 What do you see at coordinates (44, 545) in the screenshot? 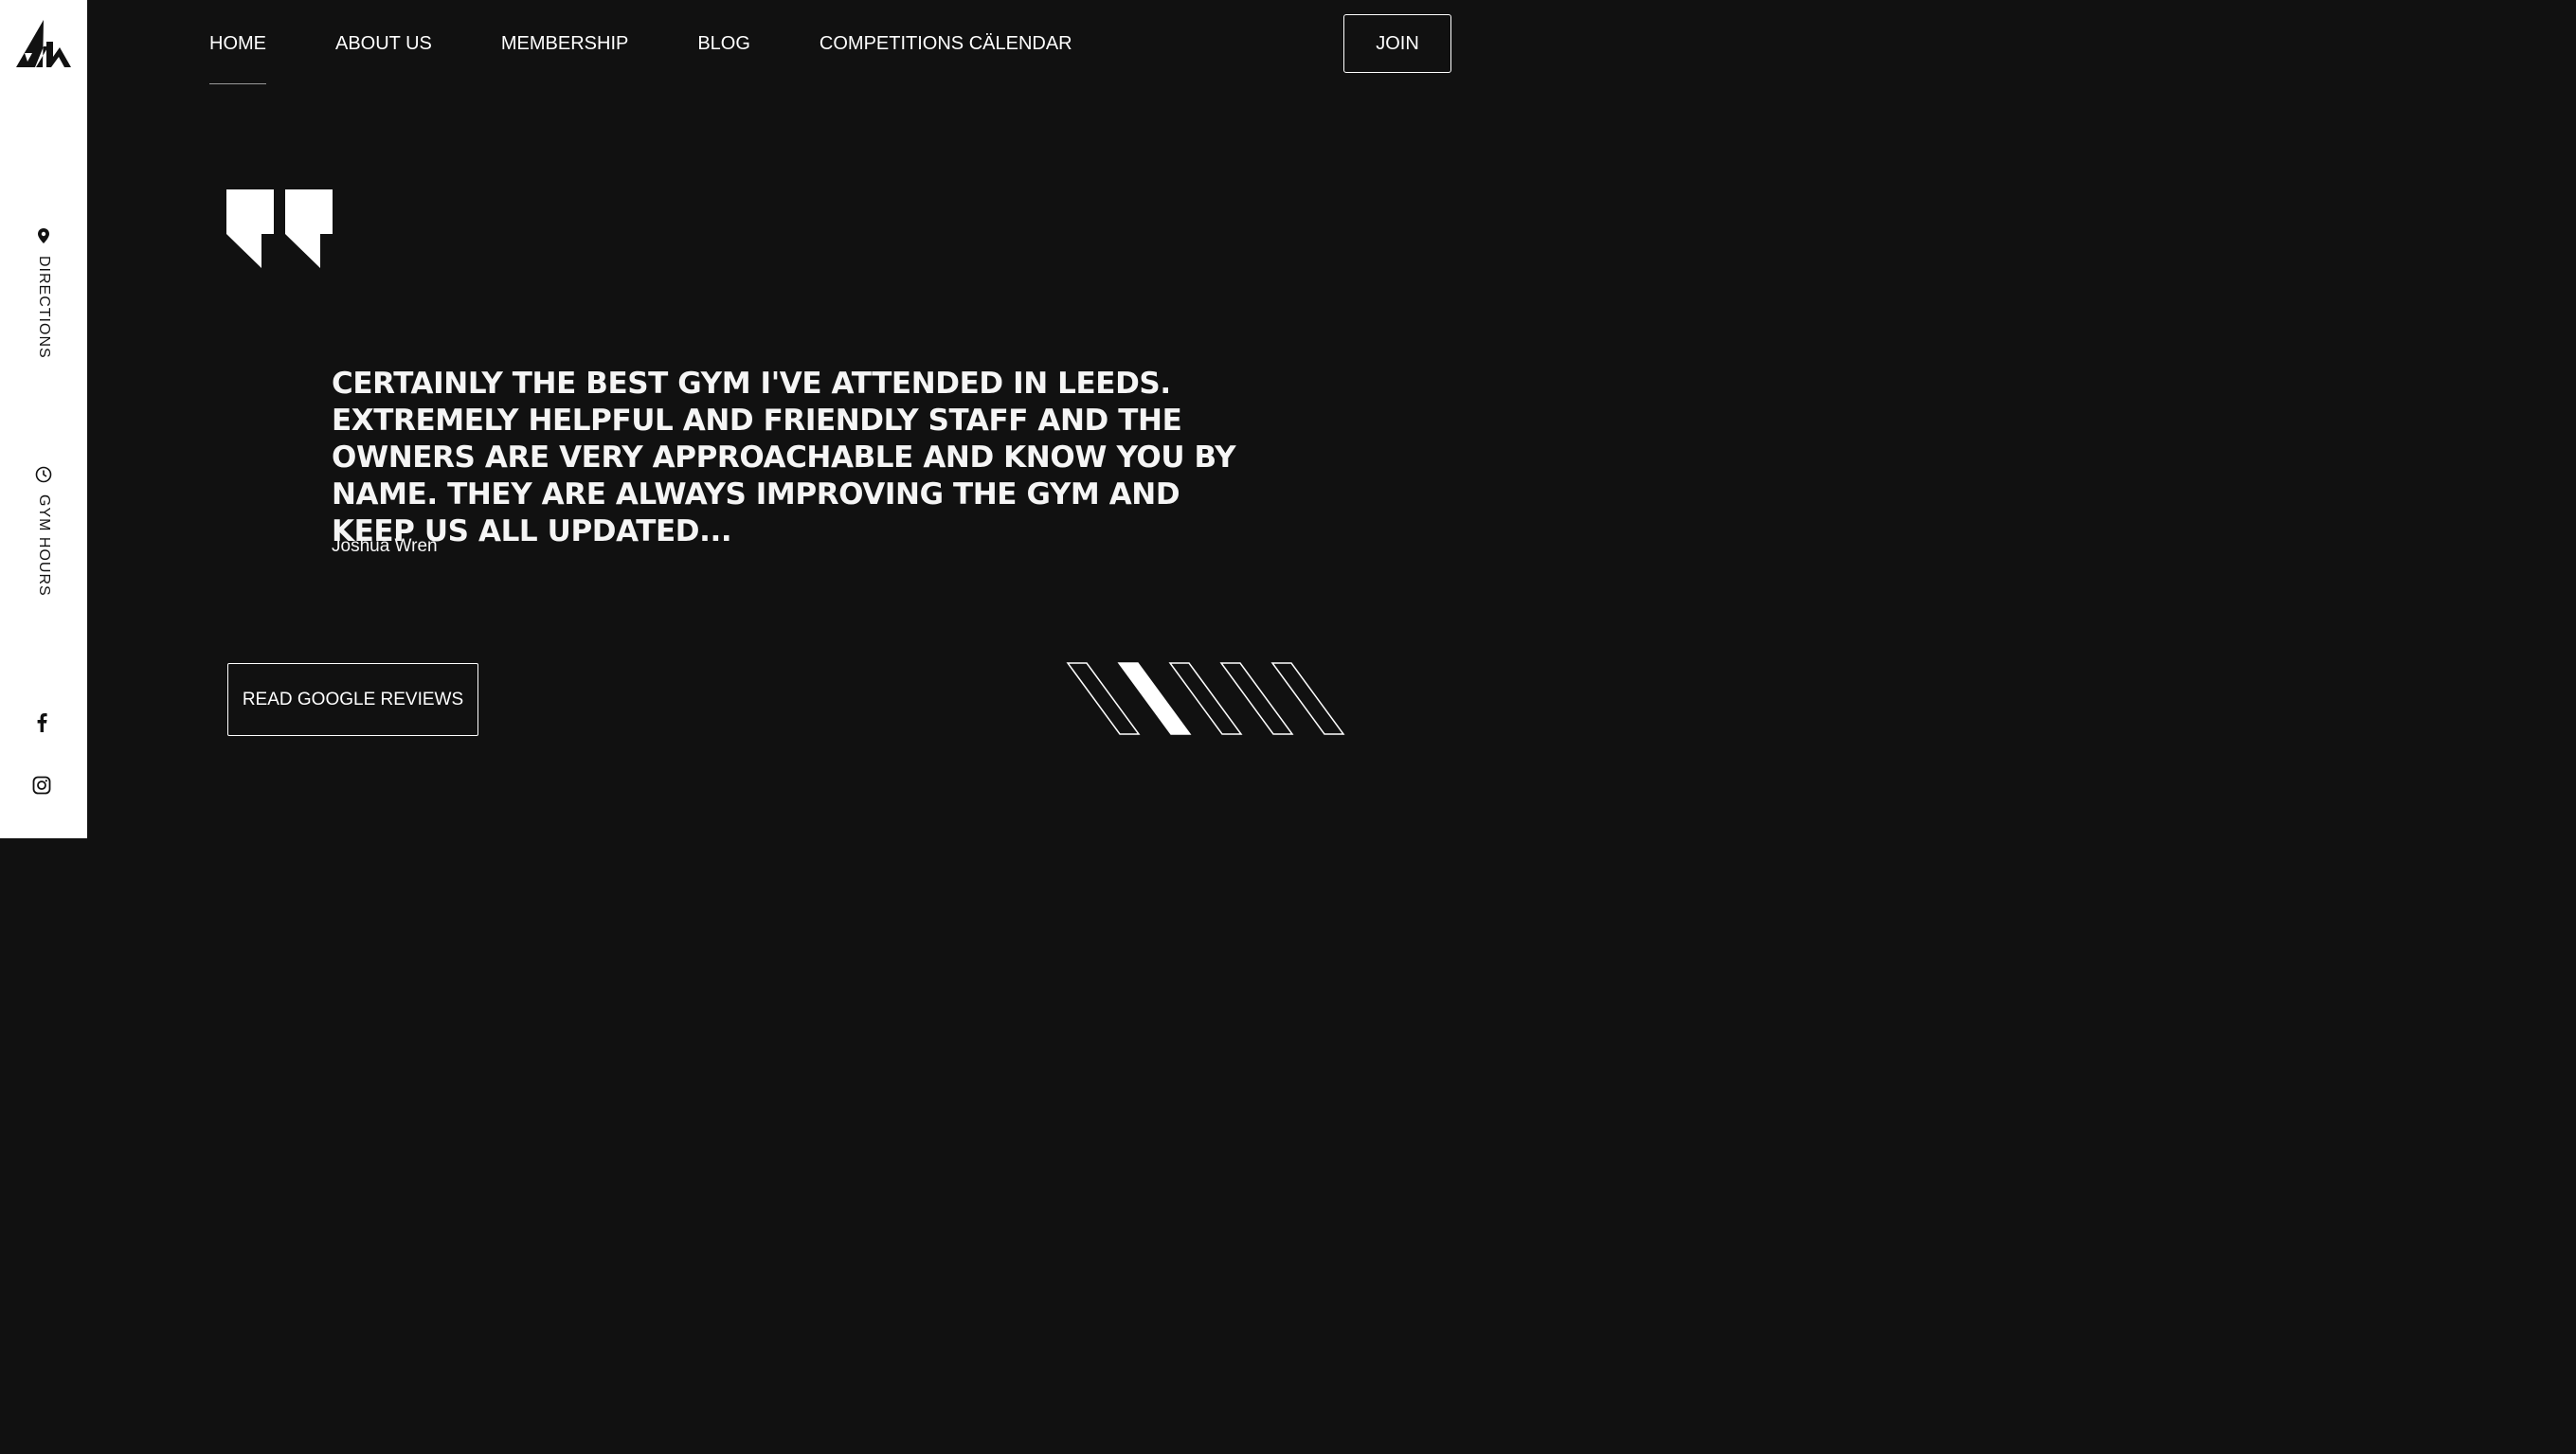
I see `gym-hours-label: GYM HOURS` at bounding box center [44, 545].